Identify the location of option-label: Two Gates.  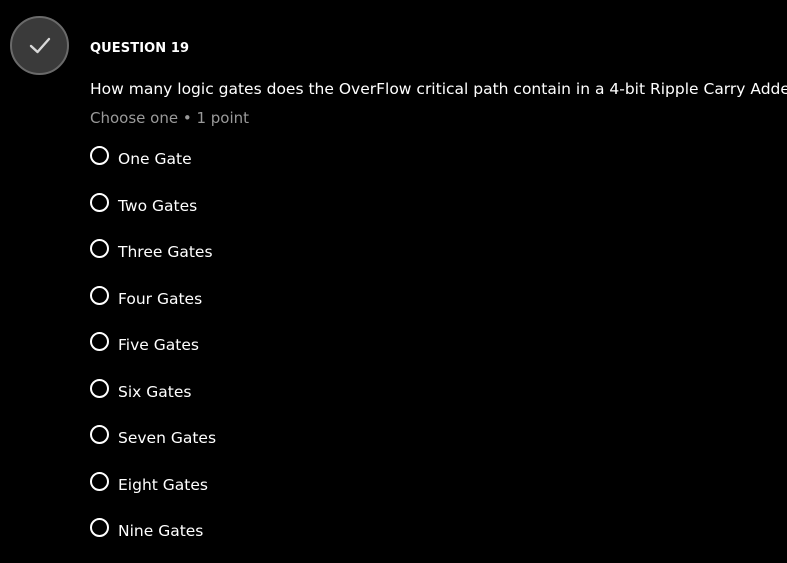
(158, 205).